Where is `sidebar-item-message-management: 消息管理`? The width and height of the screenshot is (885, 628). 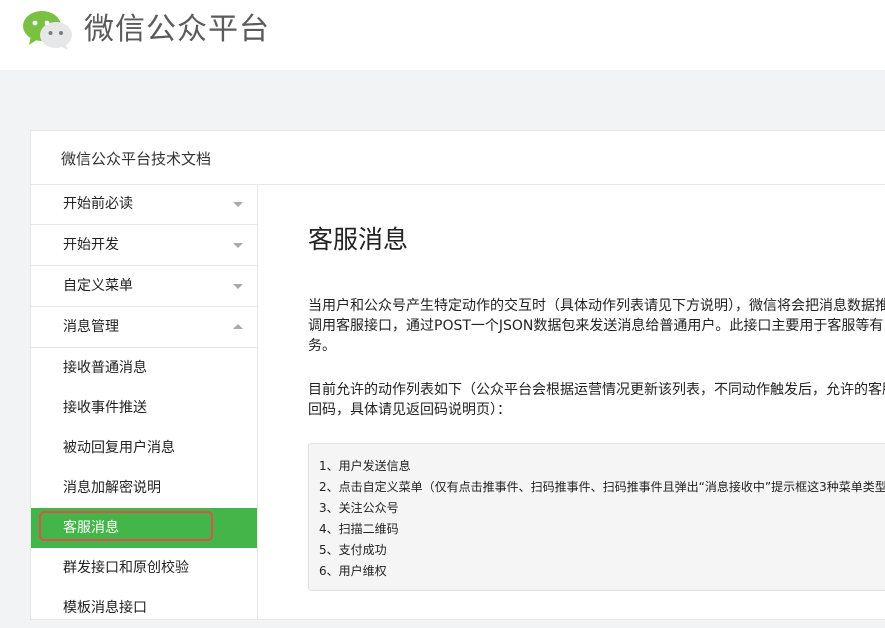 sidebar-item-message-management: 消息管理 is located at coordinates (144, 327).